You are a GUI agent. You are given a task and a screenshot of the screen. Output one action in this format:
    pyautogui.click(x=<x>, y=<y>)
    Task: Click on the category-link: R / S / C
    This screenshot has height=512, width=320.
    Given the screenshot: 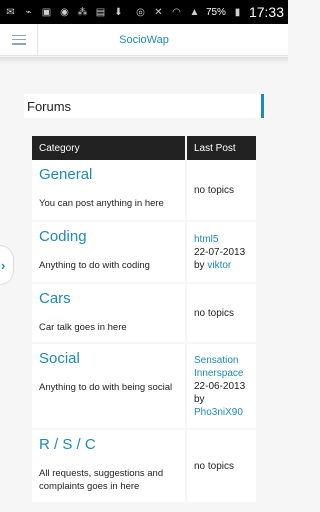 What is the action you would take?
    pyautogui.click(x=108, y=444)
    